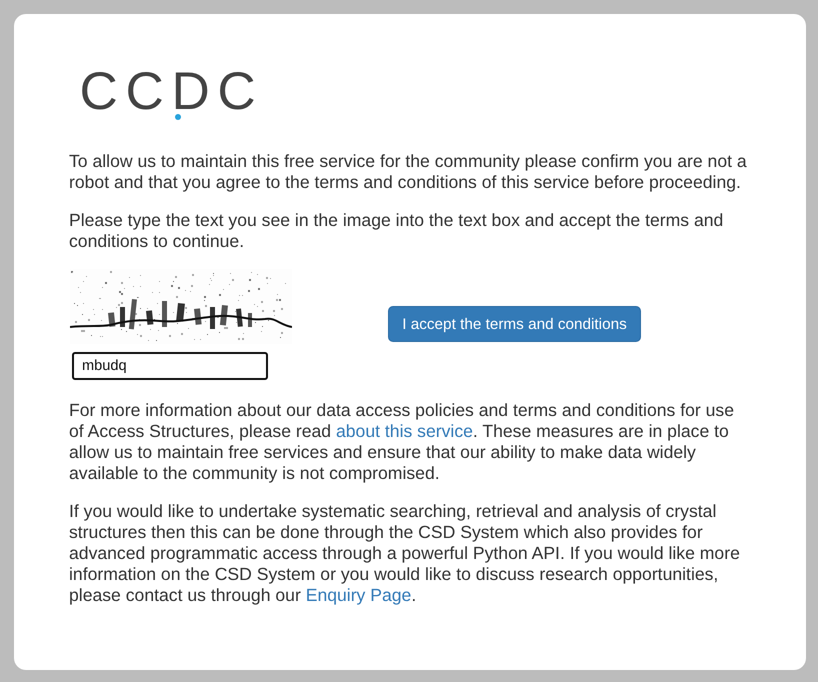 The height and width of the screenshot is (682, 818). Describe the element at coordinates (405, 553) in the screenshot. I see `info-paragraph: If you would like to undertake systematic searching, retrieval and analysis of crystal structures then this can be done through the CSD System which also provides for advanced programmatic access through a powerful Python API. If you would like more information on the CSD System or you would like to discuss research opportunities, please contact us through our Enquiry Page.` at that location.